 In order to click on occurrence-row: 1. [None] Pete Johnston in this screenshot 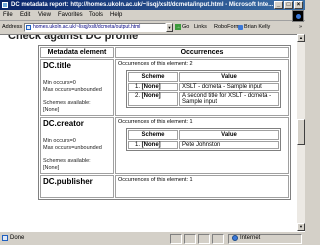, I will do `click(203, 145)`.